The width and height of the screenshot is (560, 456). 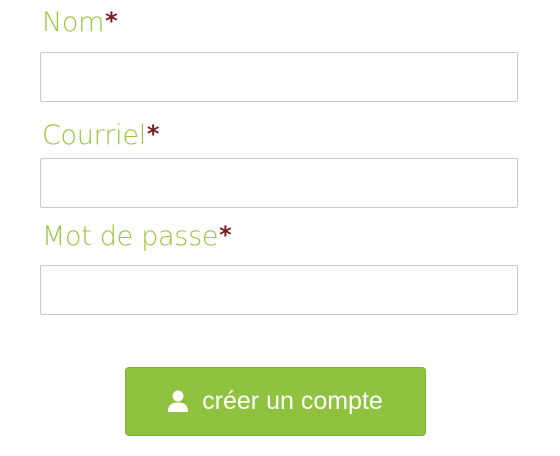 What do you see at coordinates (279, 183) in the screenshot?
I see `email-input` at bounding box center [279, 183].